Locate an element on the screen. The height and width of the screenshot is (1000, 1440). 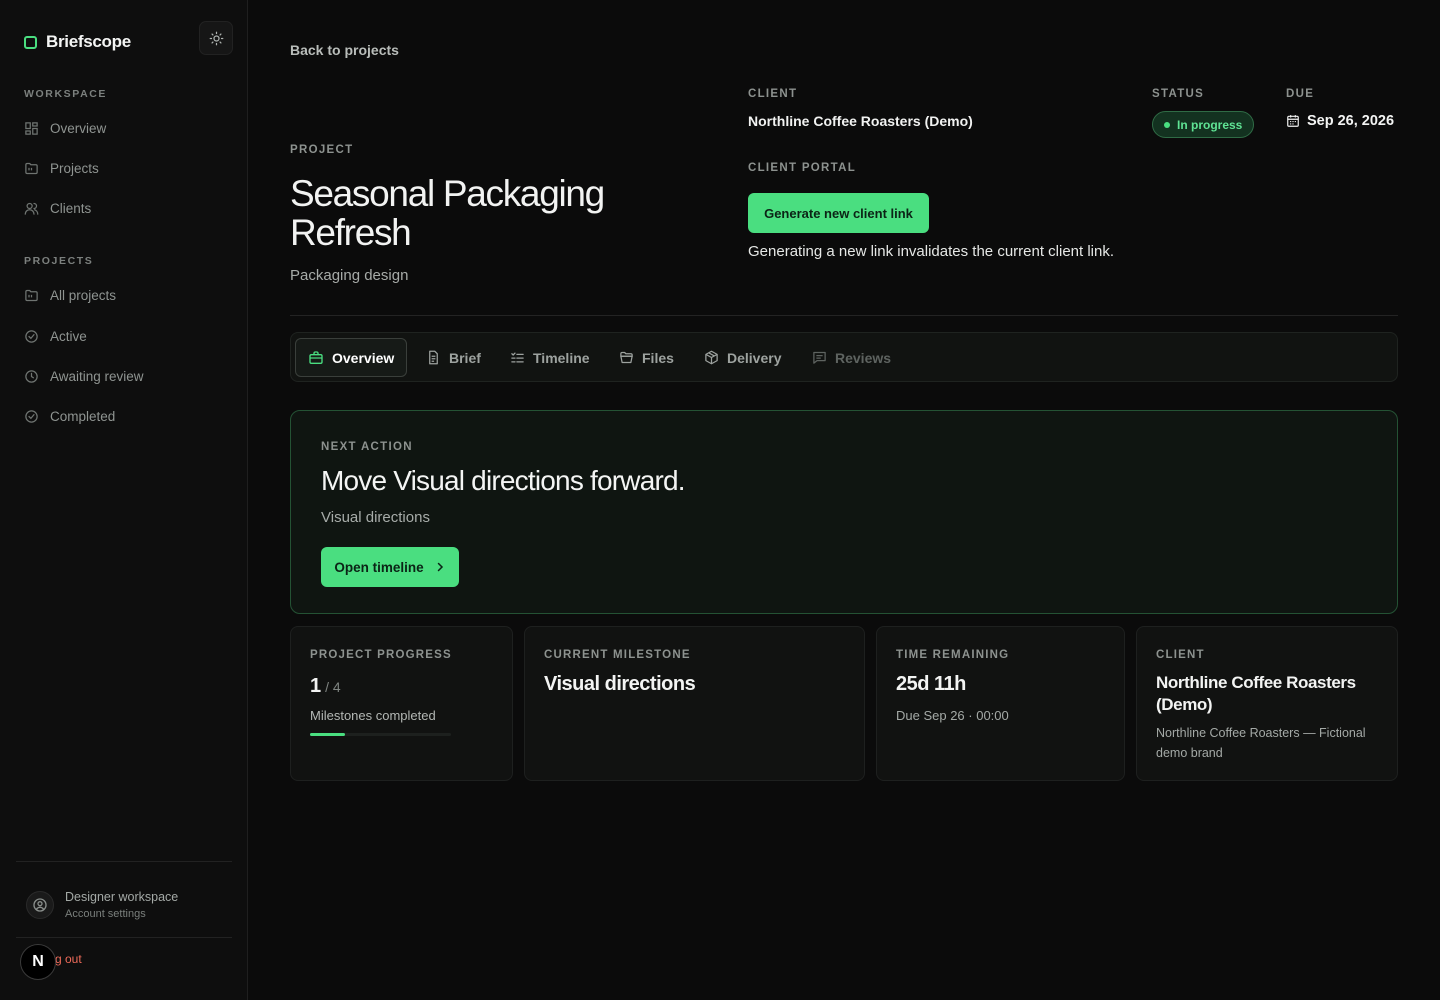
projects-section-label: PROJECTS is located at coordinates (59, 261).